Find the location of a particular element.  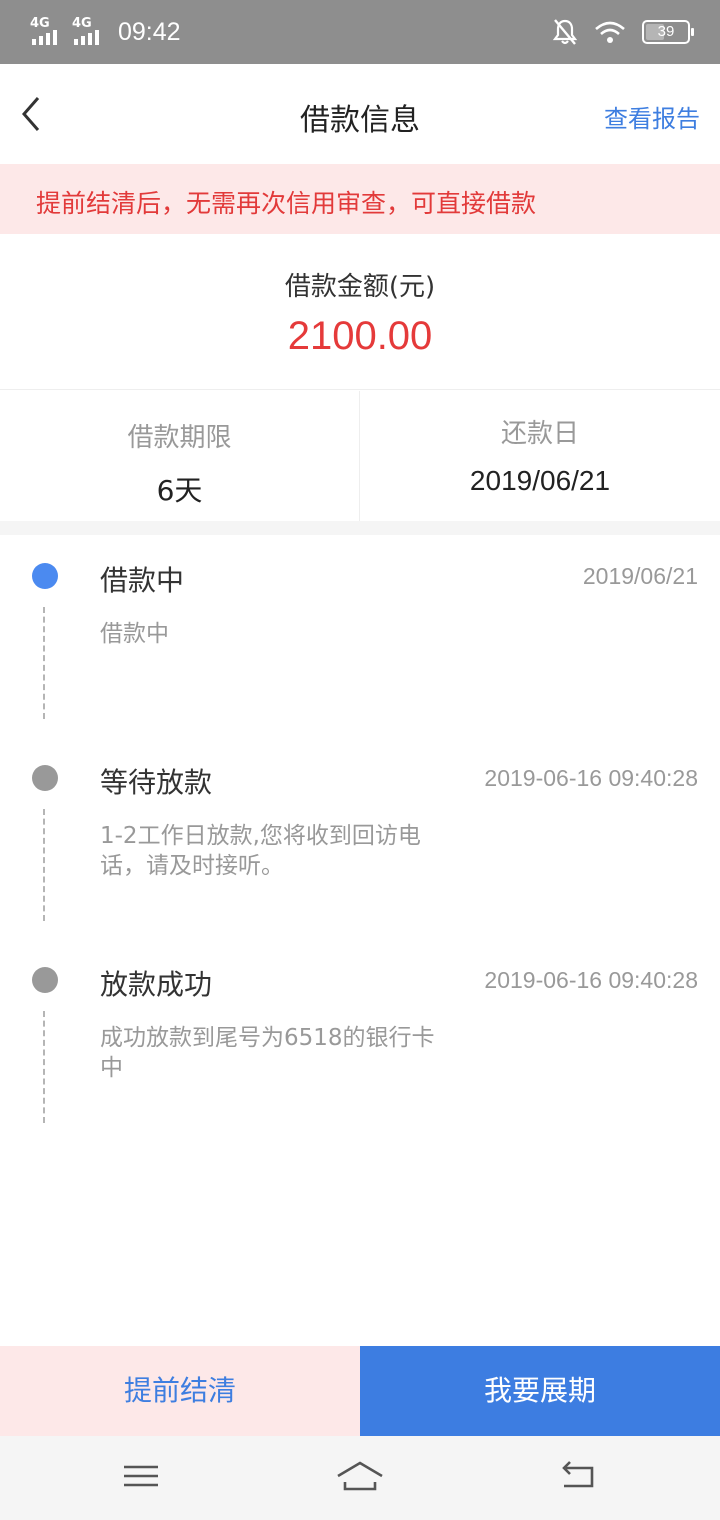

loan-info-grid: 借款期限 6天 还款日 2019/06/21 is located at coordinates (360, 456).